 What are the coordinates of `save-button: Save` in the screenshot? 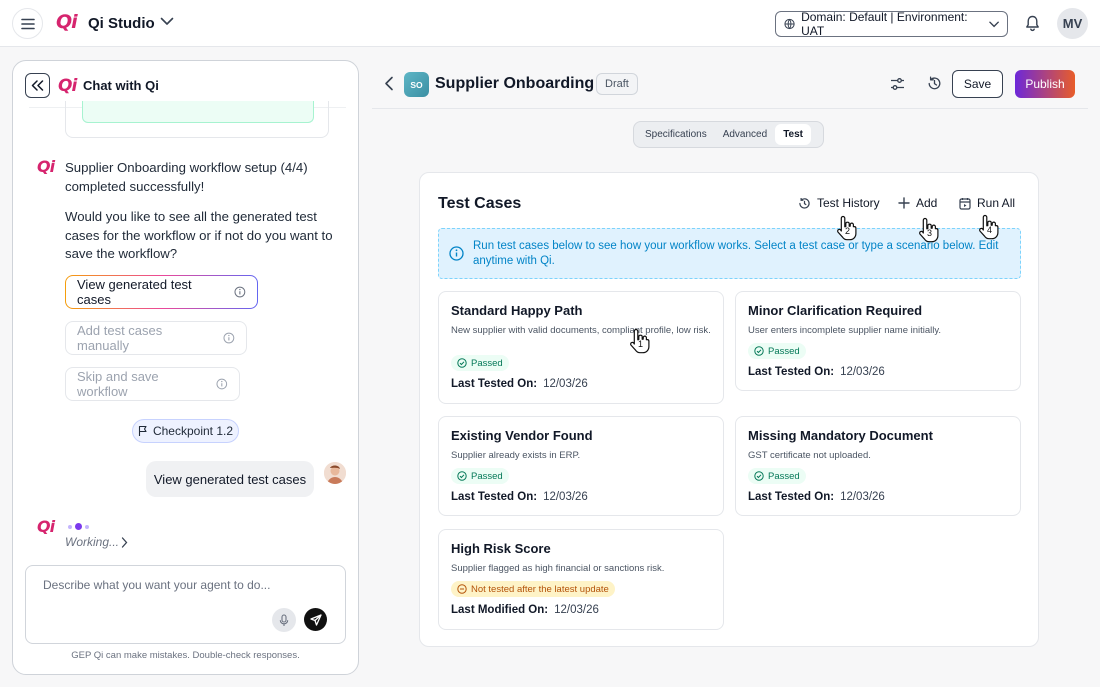 It's located at (977, 84).